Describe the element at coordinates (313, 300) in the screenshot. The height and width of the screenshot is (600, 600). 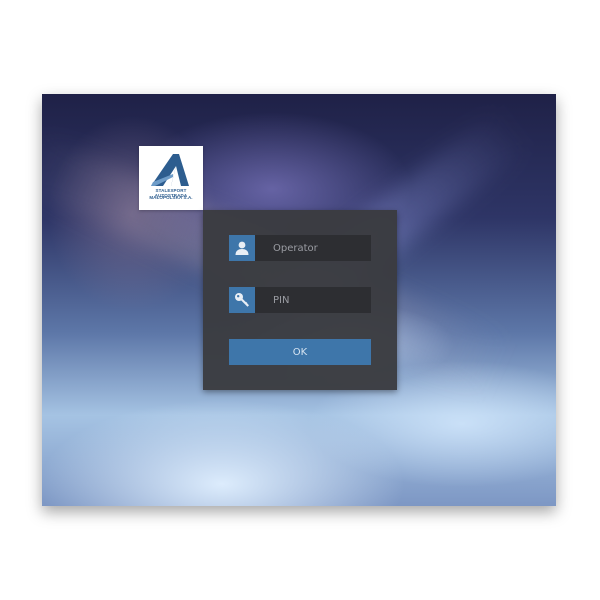
I see `pin-input` at that location.